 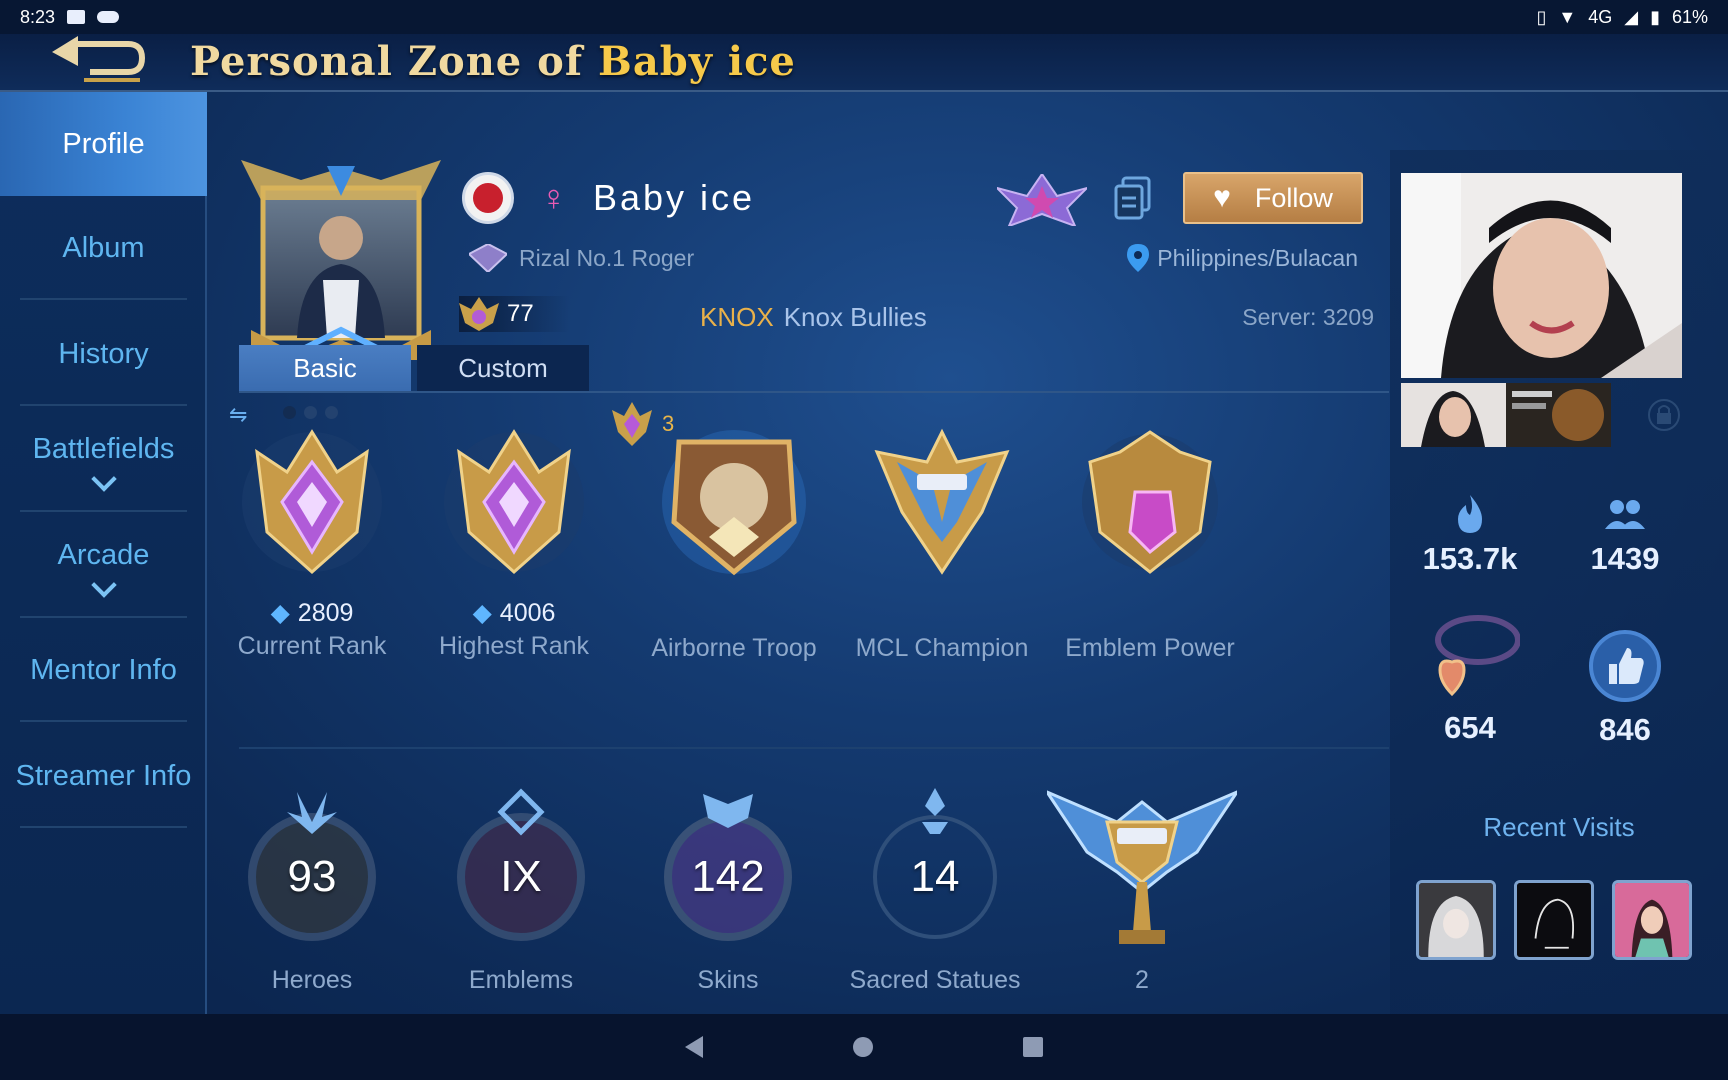 I want to click on emblems-stat: IX Emblems, so click(x=521, y=888).